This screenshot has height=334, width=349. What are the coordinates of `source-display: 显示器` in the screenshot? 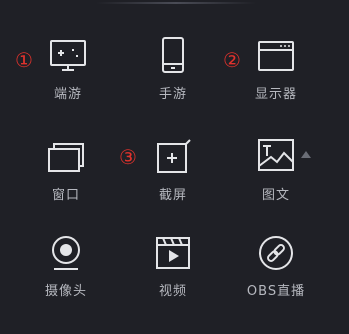 It's located at (276, 76).